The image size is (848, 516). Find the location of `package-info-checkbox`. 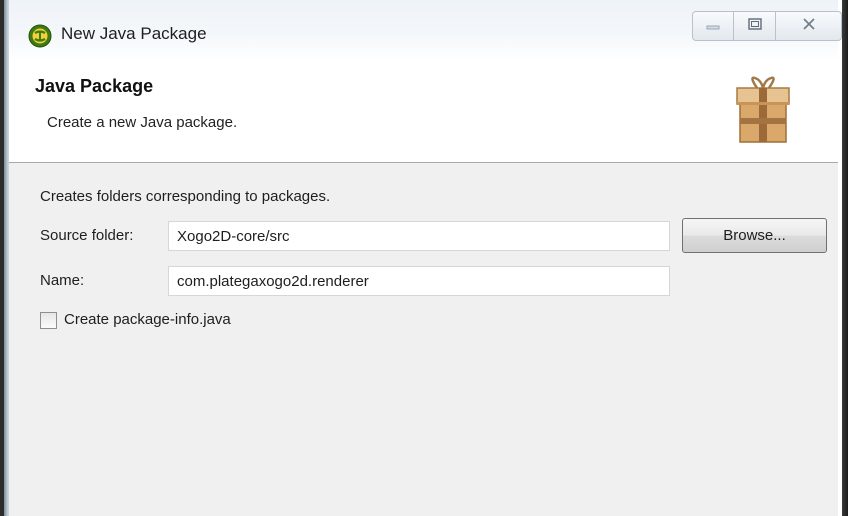

package-info-checkbox is located at coordinates (48, 320).